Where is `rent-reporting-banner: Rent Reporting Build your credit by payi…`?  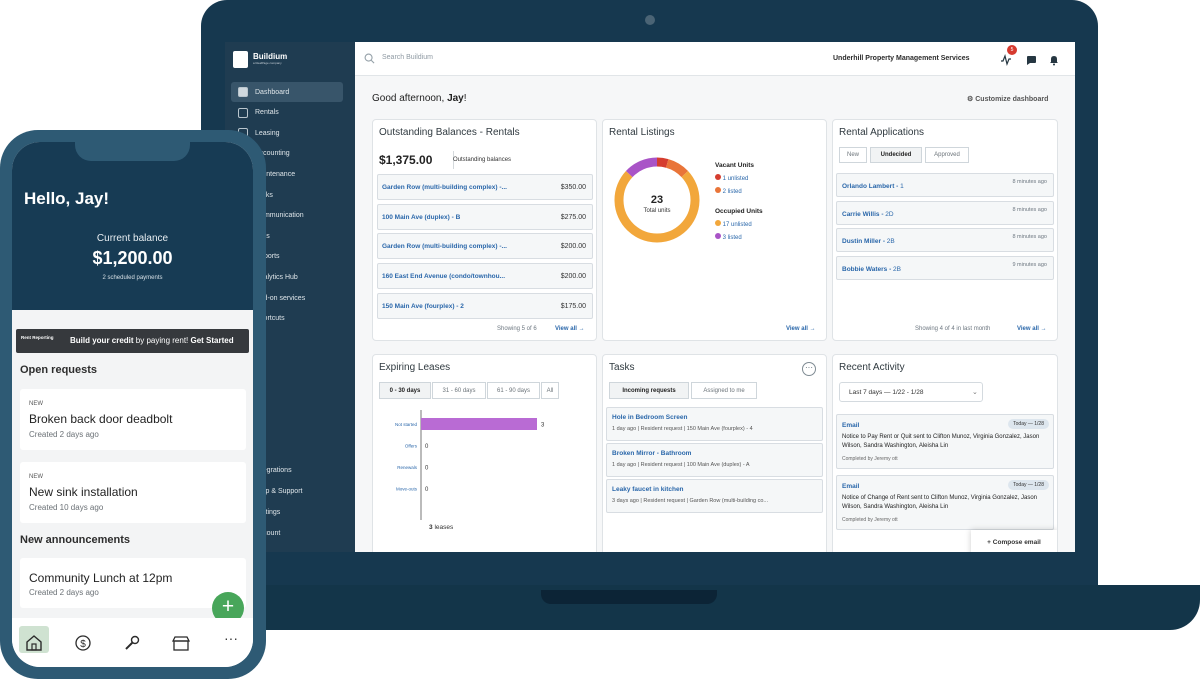 rent-reporting-banner: Rent Reporting Build your credit by payi… is located at coordinates (132, 341).